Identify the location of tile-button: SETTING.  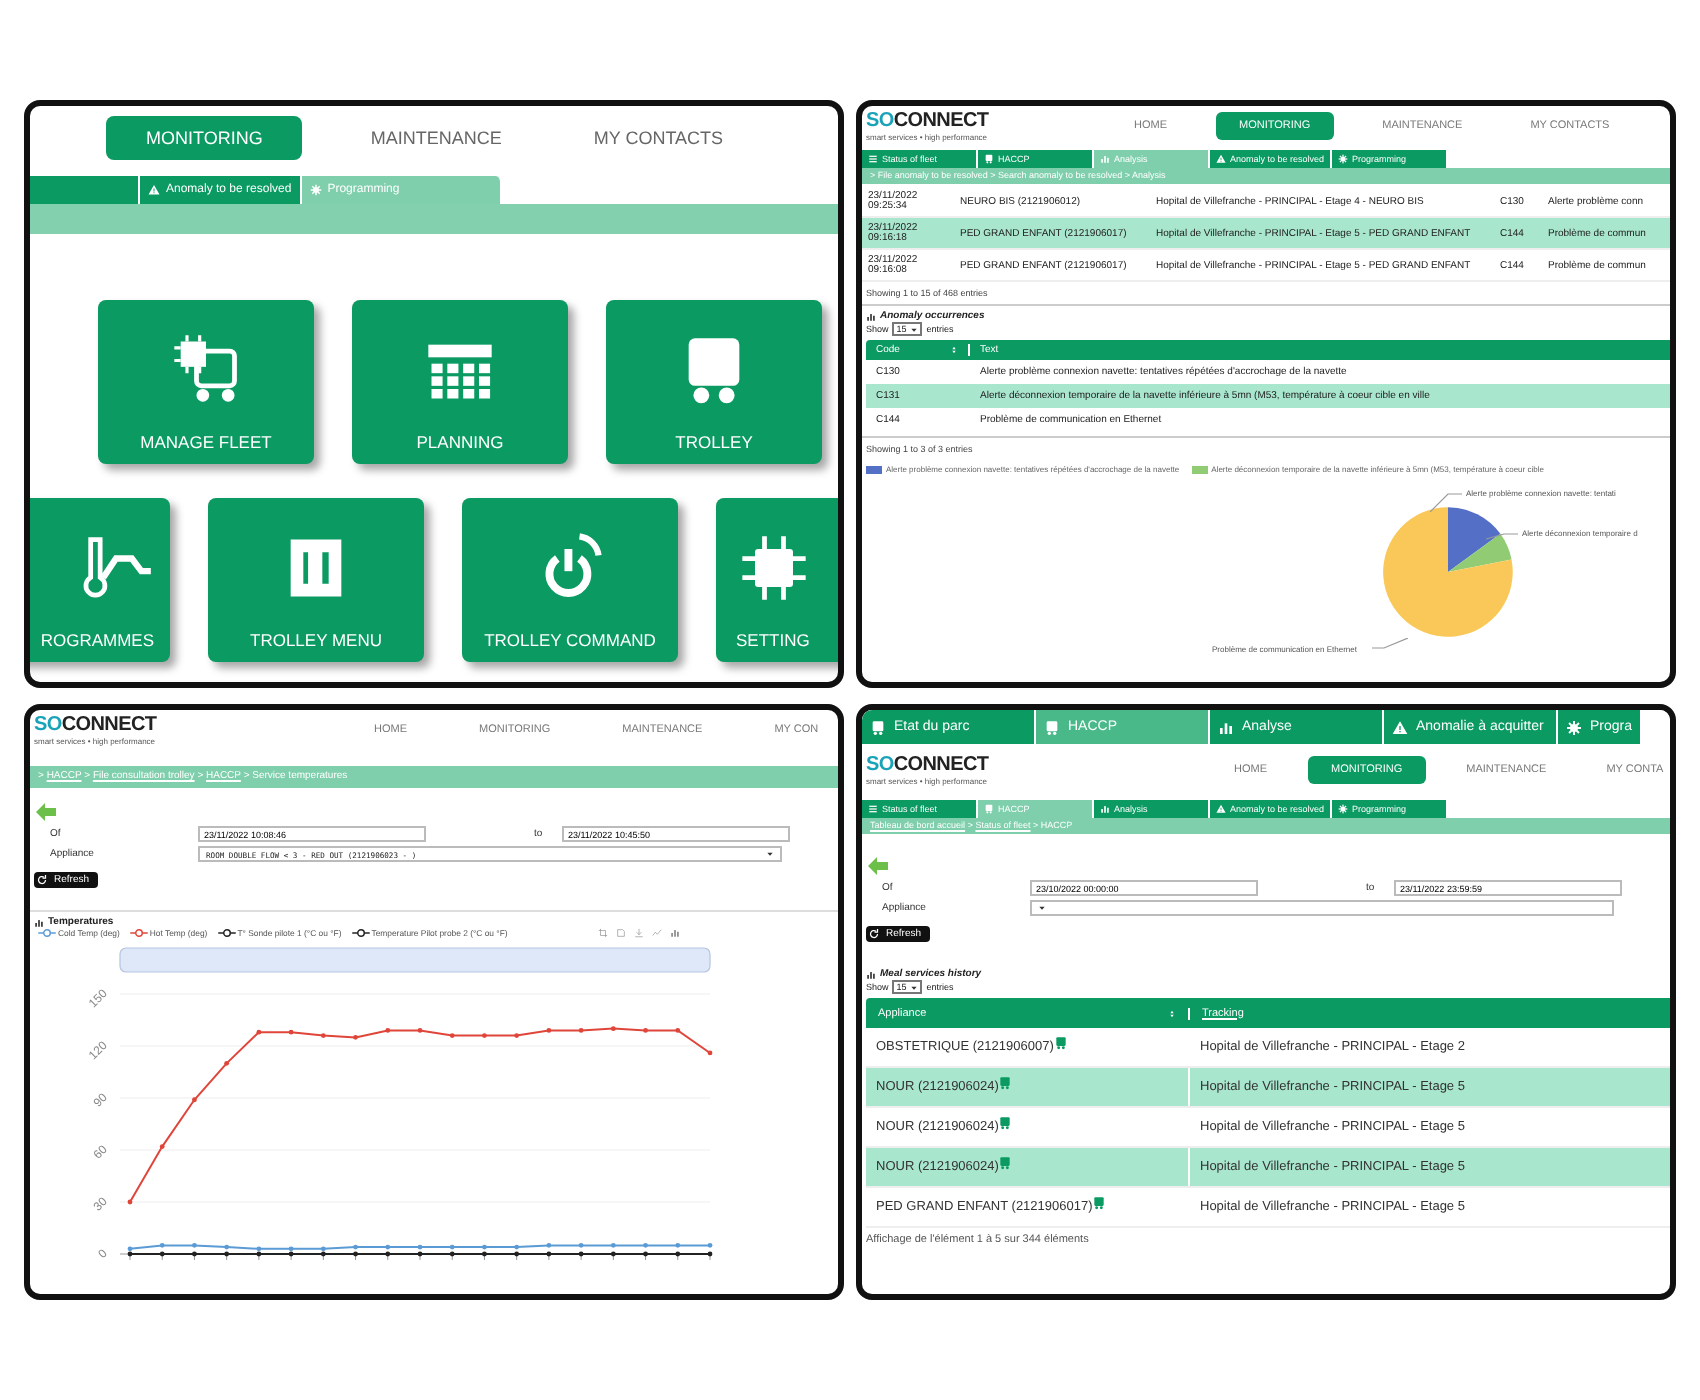
(777, 580).